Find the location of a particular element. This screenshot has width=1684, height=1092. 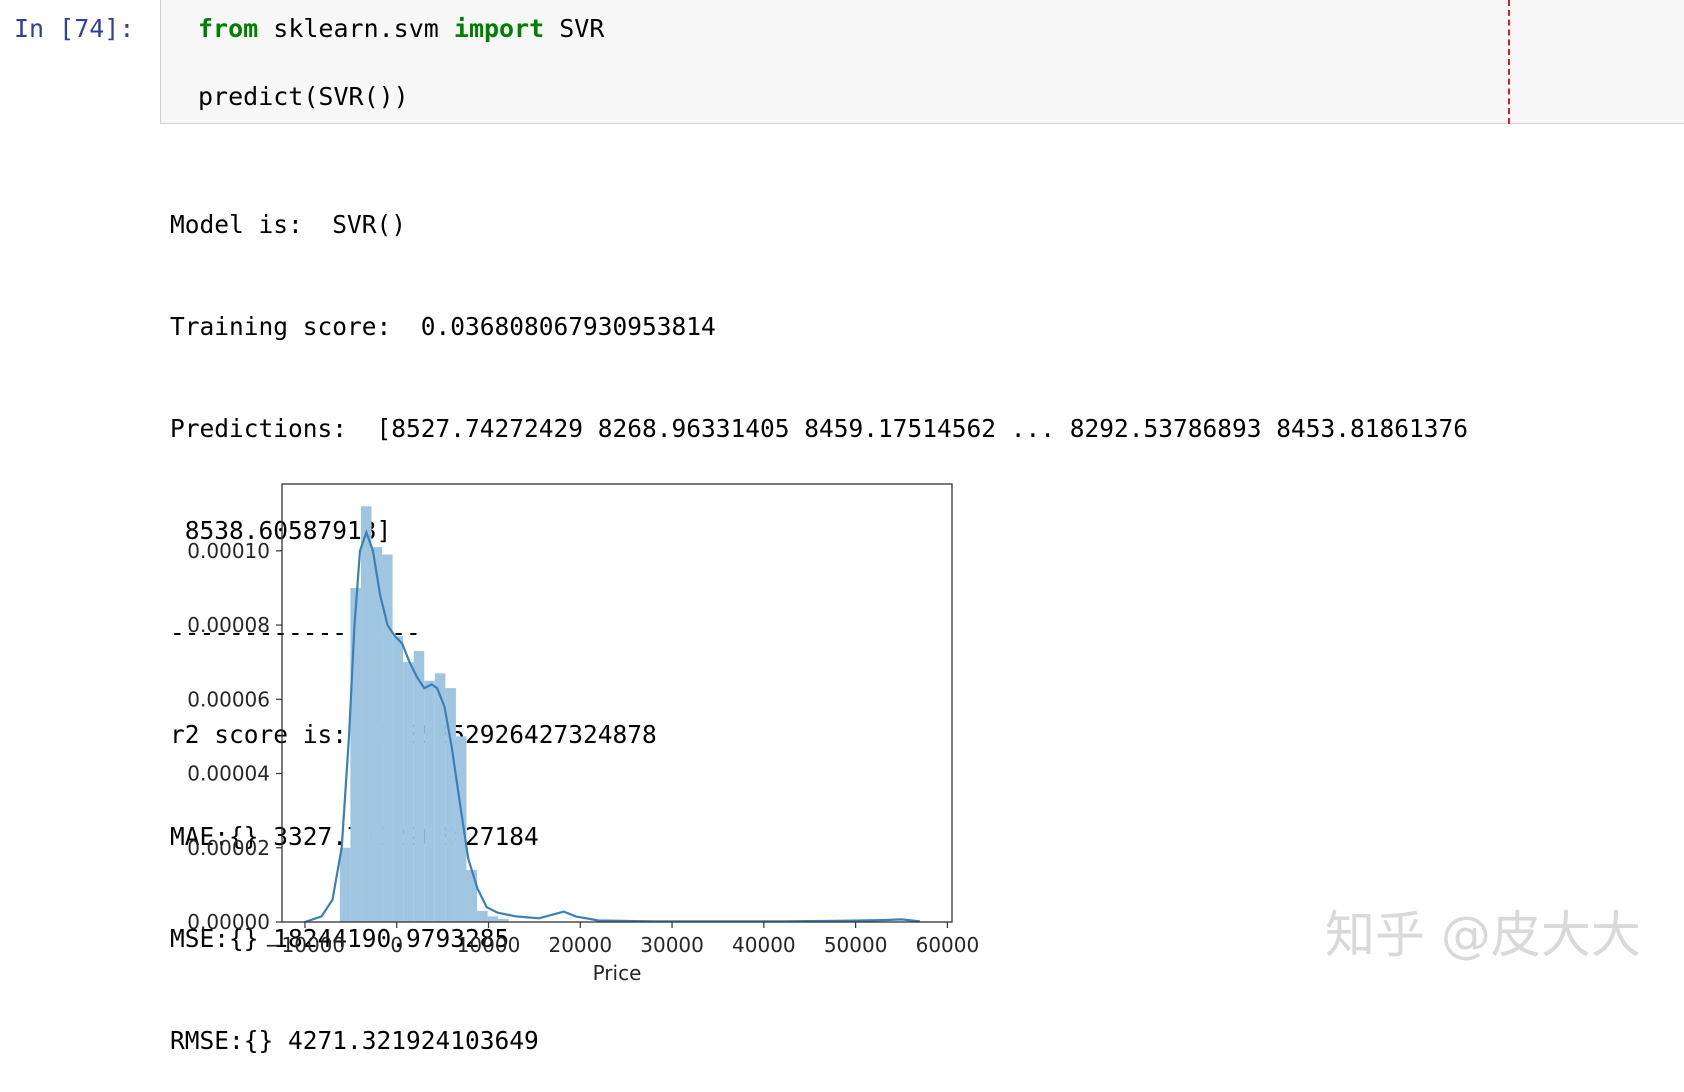

y-tick-label: 0.00002 is located at coordinates (228, 848).